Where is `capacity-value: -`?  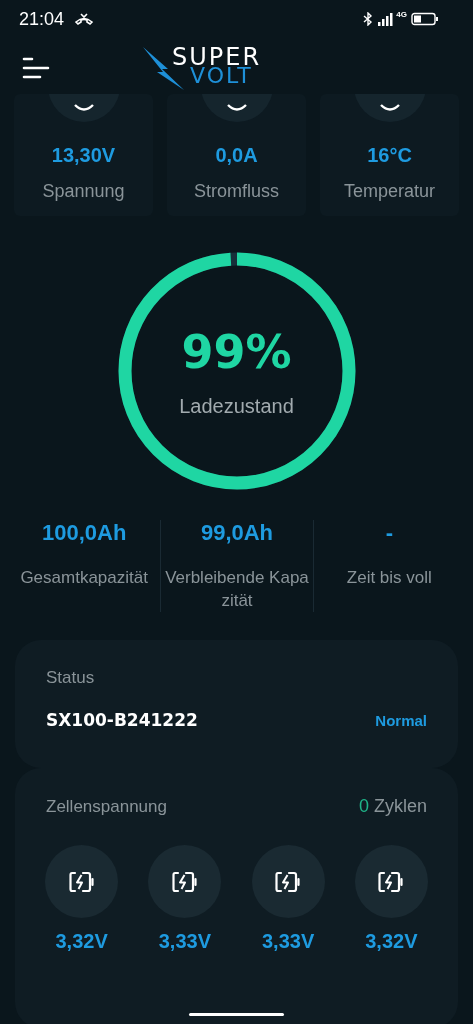
capacity-value: - is located at coordinates (389, 533).